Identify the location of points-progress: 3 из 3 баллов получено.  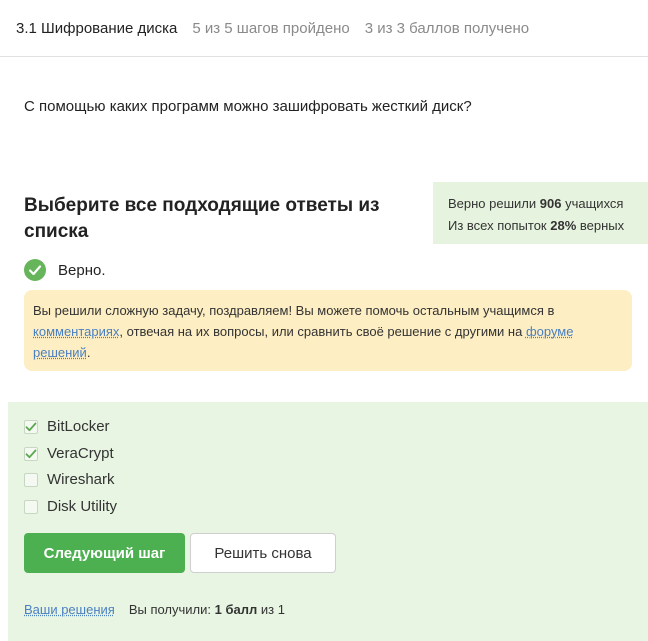
(447, 28).